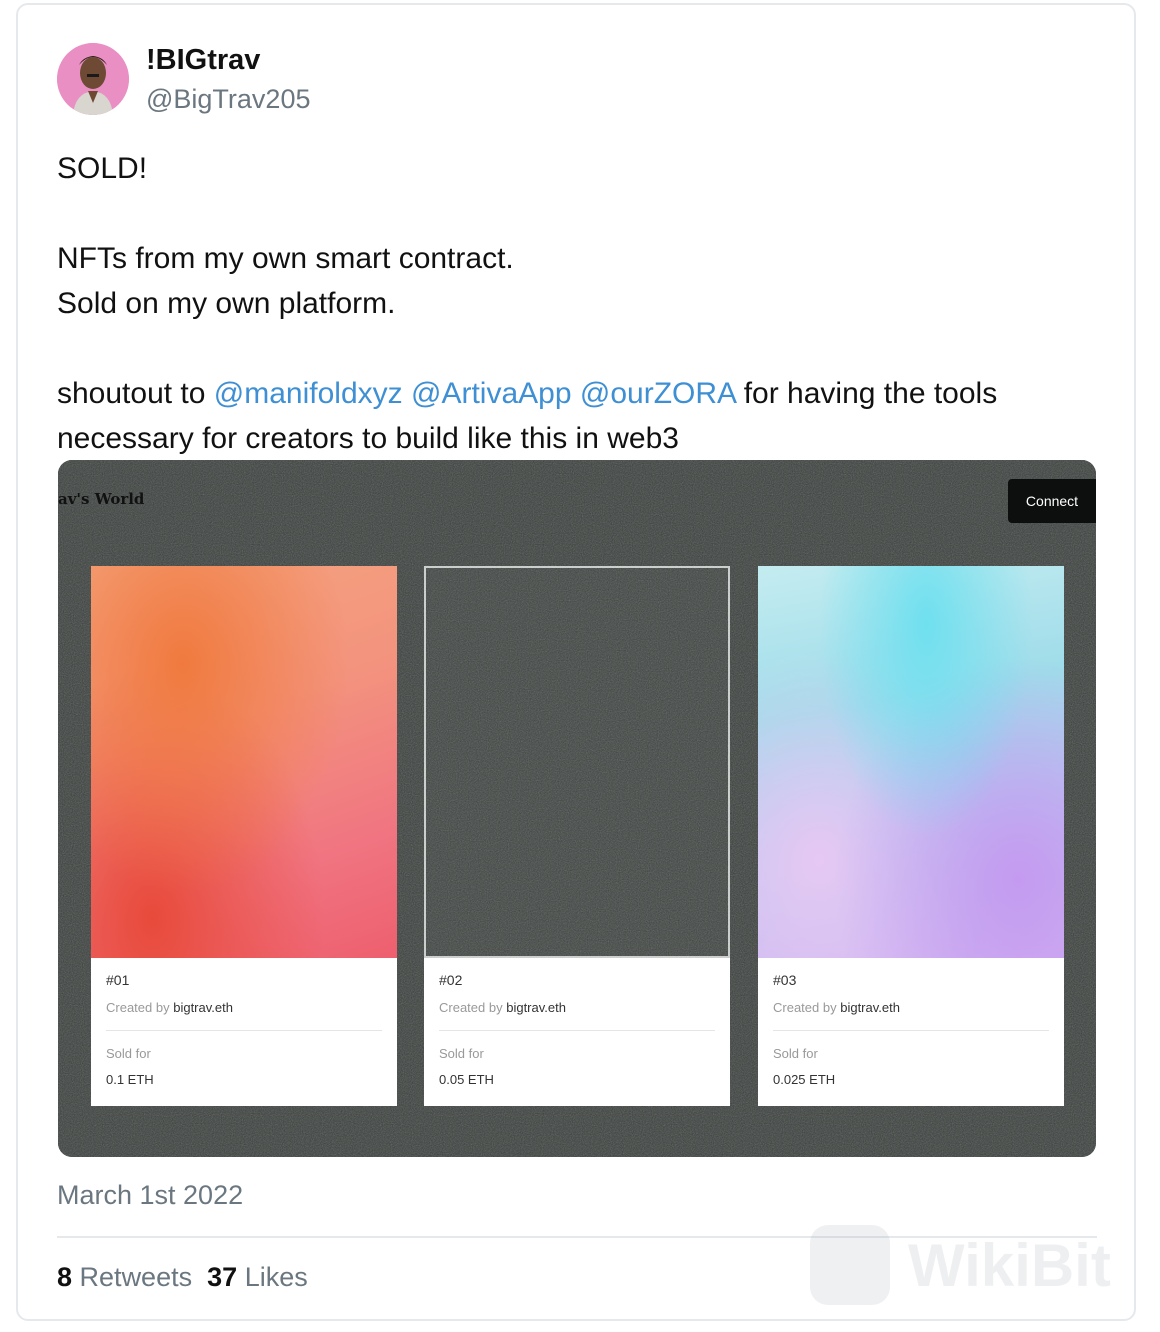 This screenshot has height=1332, width=1160. I want to click on site-title: av's World, so click(101, 499).